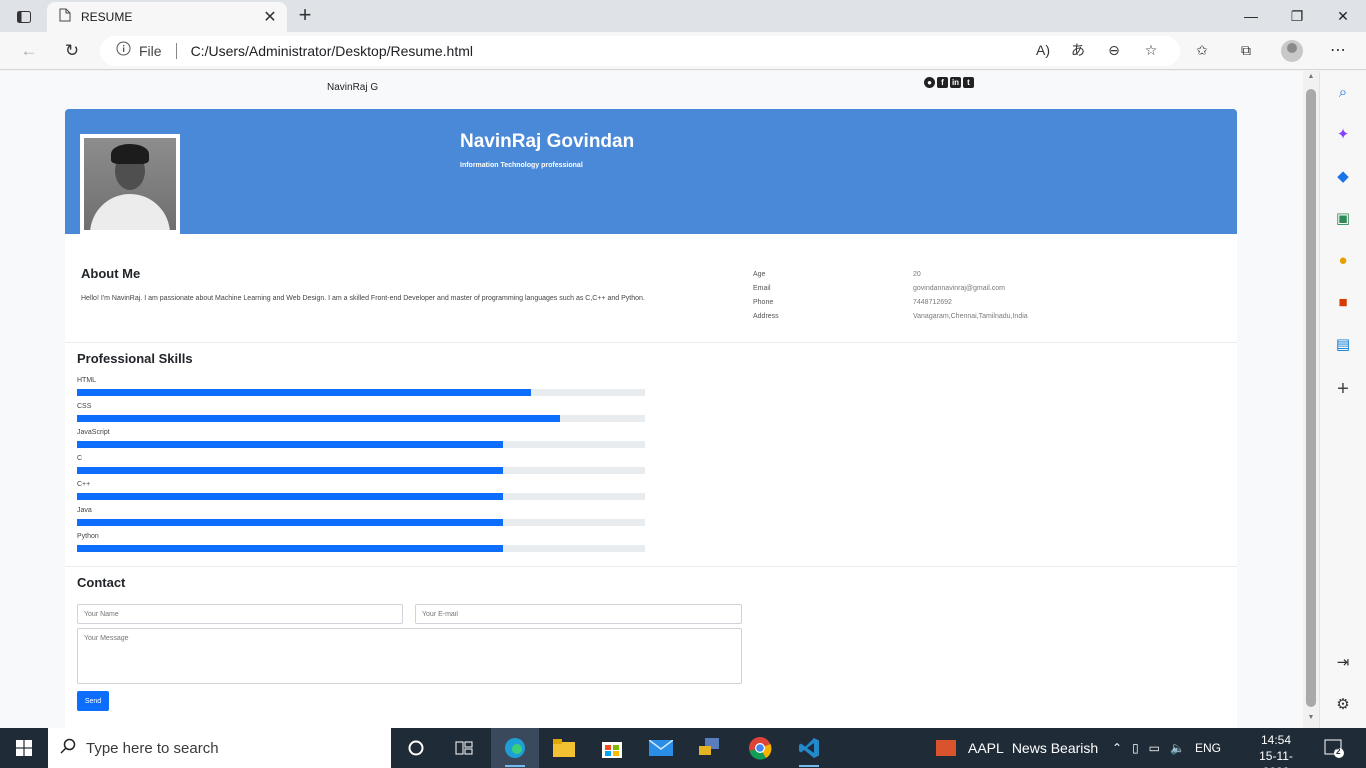 Image resolution: width=1366 pixels, height=768 pixels. I want to click on windows-start-icon, so click(24, 748).